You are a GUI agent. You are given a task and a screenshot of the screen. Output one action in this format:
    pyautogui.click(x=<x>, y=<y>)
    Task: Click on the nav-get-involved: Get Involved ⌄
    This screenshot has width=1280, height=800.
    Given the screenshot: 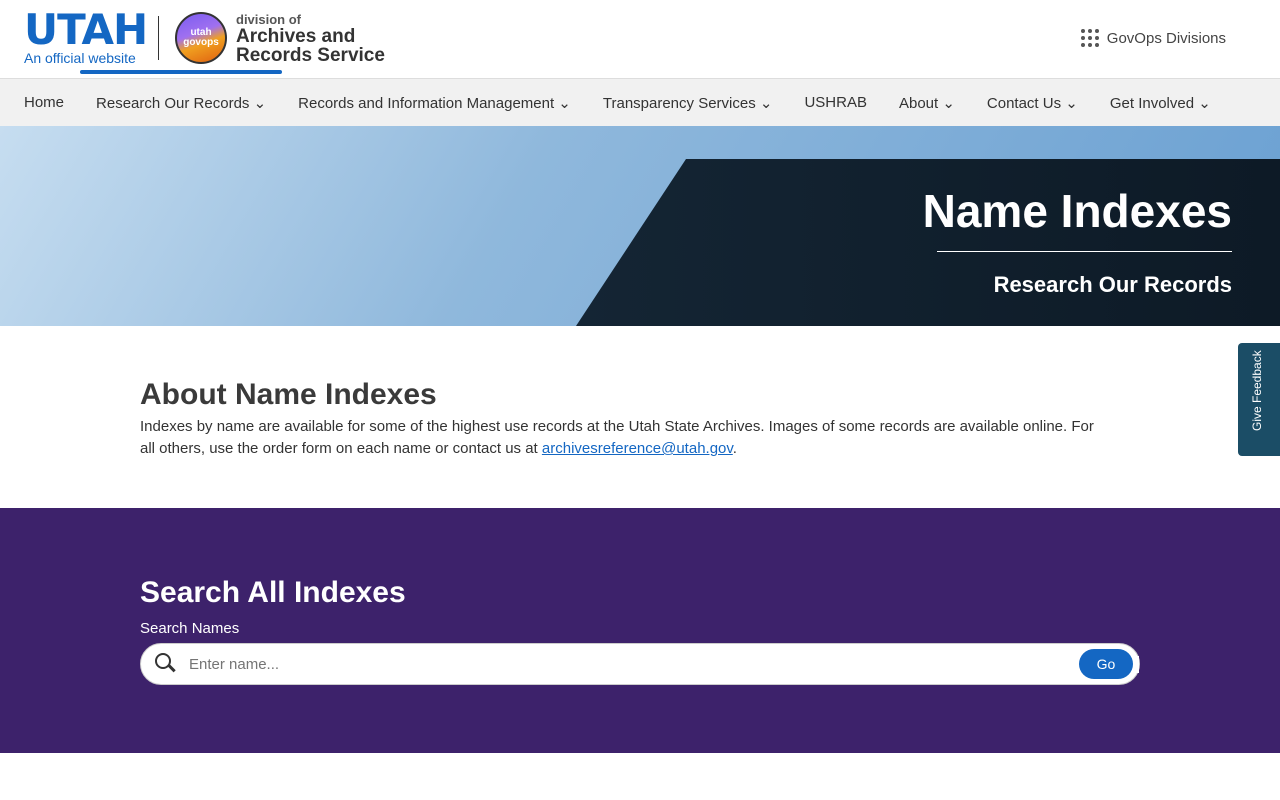 What is the action you would take?
    pyautogui.click(x=1160, y=103)
    